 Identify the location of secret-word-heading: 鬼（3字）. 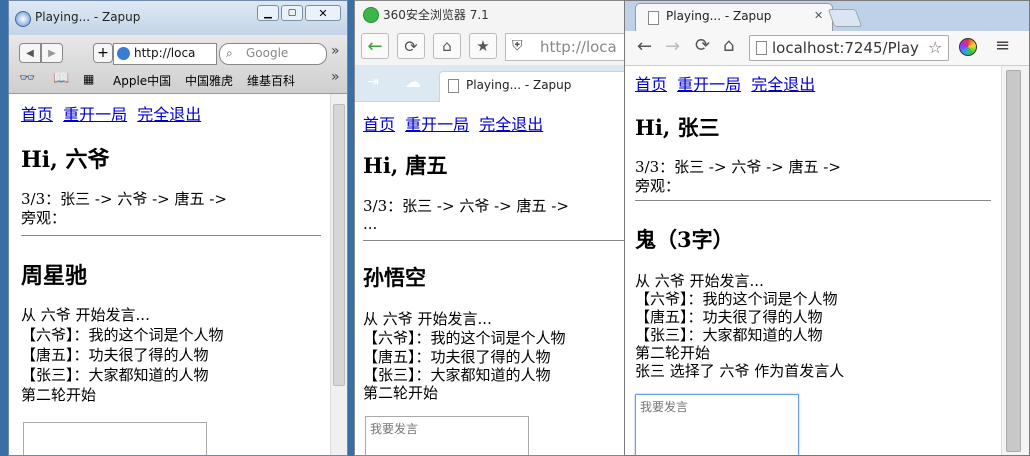
(684, 239).